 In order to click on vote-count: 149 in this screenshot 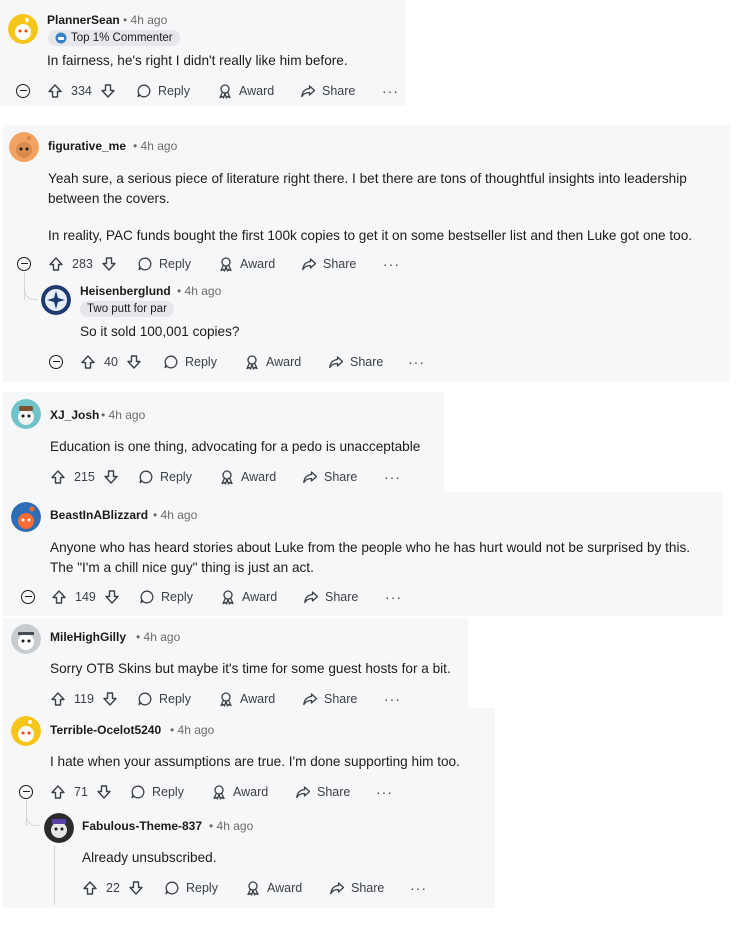, I will do `click(85, 597)`.